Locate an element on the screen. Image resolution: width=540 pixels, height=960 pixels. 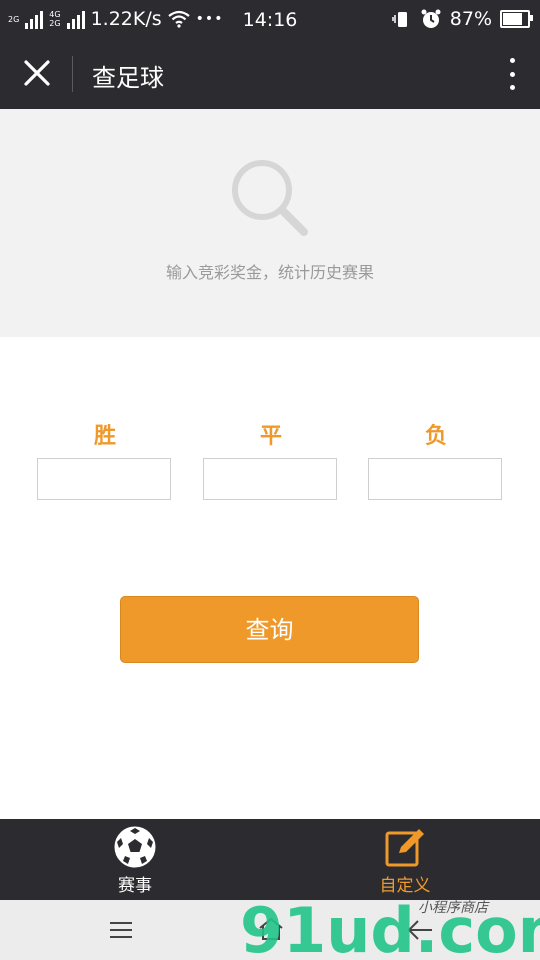
tab-matches: 赛事 is located at coordinates (135, 859).